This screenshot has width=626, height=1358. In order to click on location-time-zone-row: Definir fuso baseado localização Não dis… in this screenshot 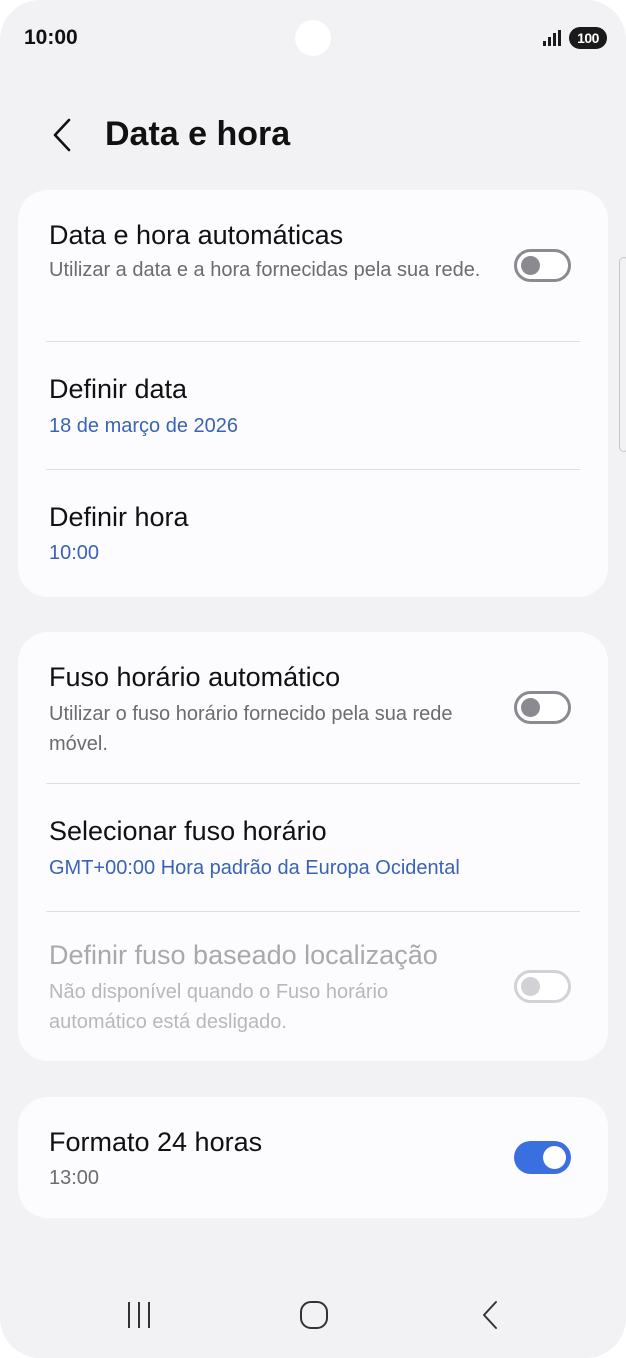, I will do `click(313, 986)`.